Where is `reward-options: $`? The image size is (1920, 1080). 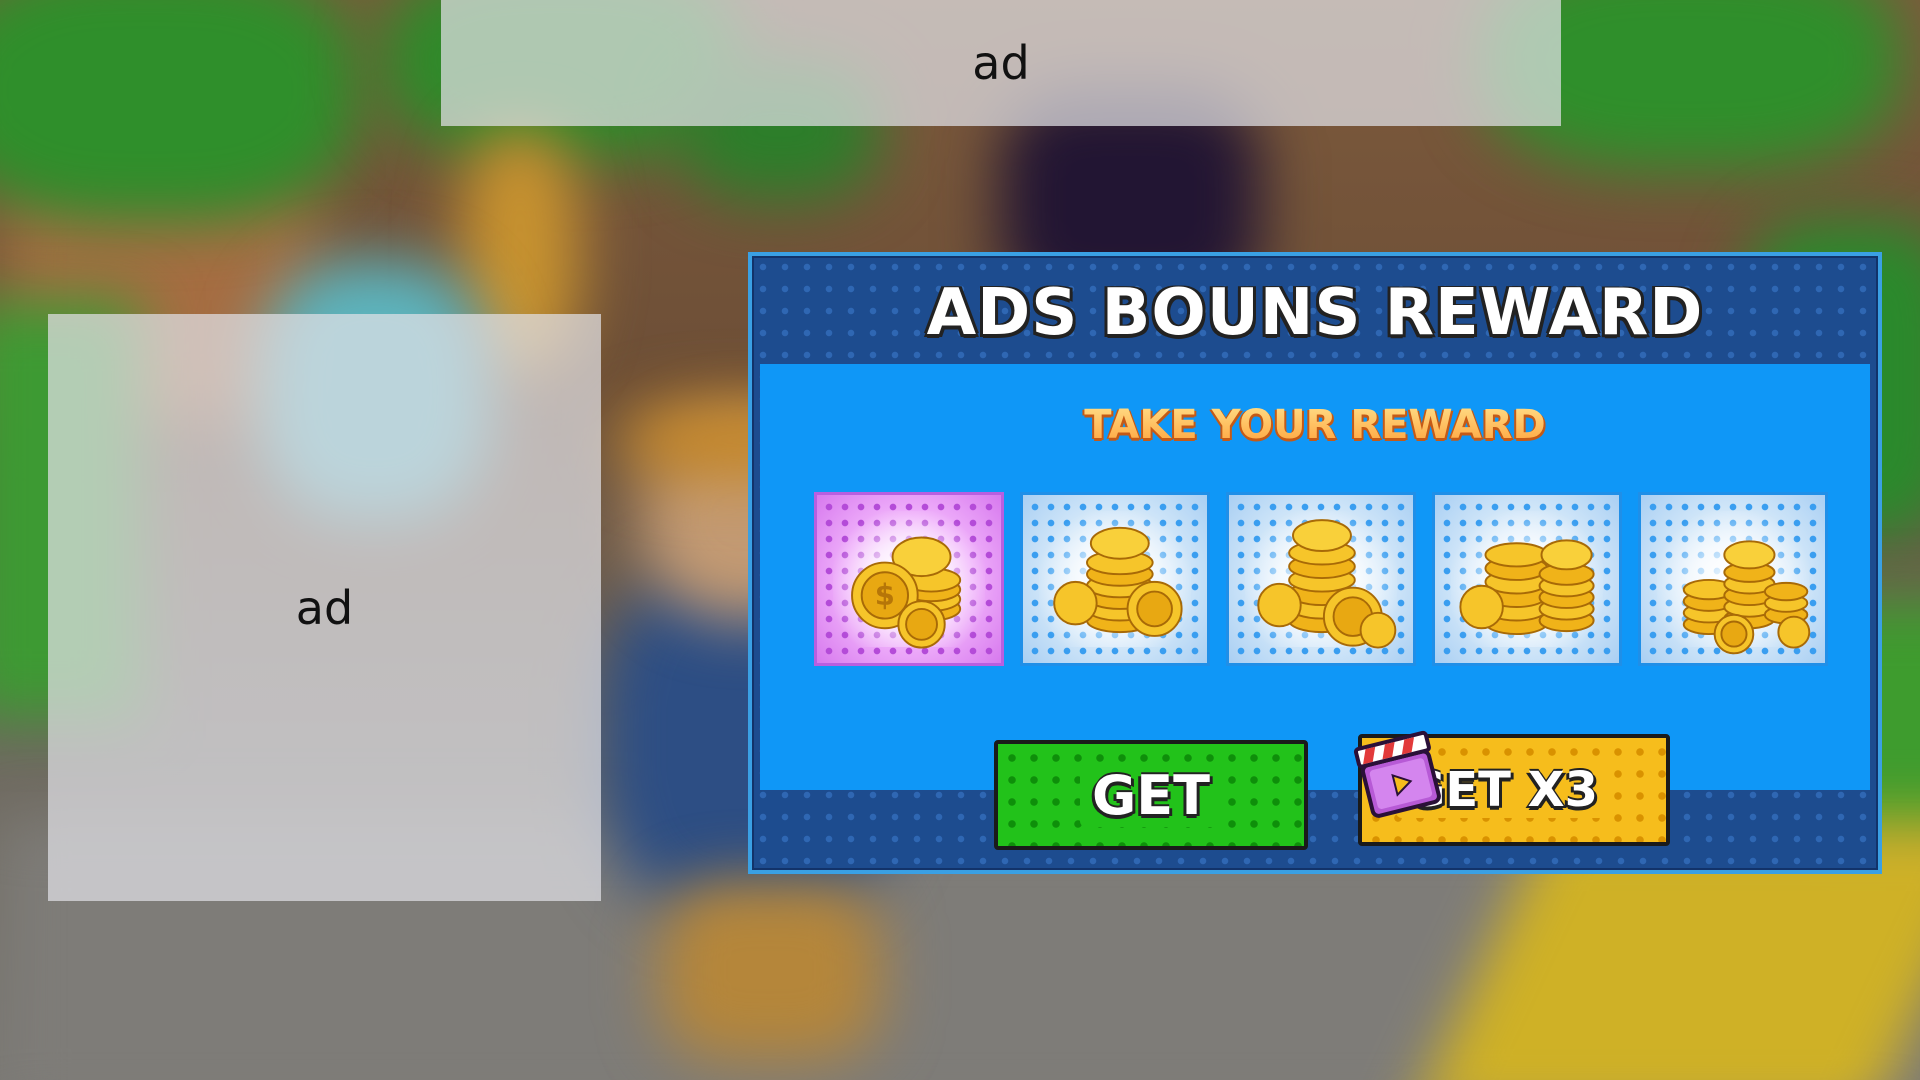
reward-options: $ is located at coordinates (1322, 580).